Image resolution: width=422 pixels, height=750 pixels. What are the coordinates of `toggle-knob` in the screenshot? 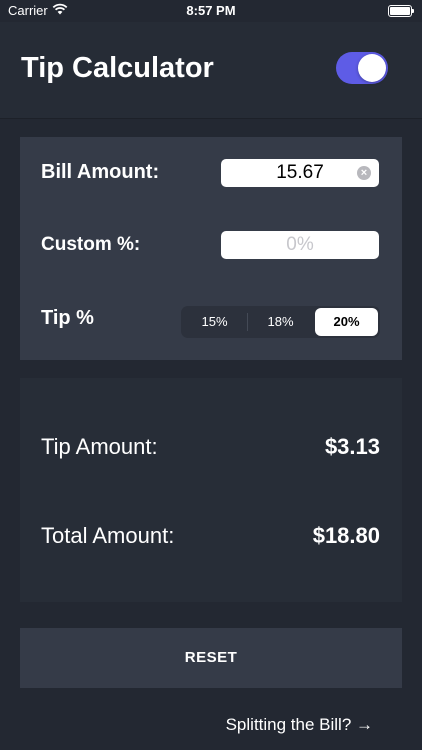 It's located at (372, 68).